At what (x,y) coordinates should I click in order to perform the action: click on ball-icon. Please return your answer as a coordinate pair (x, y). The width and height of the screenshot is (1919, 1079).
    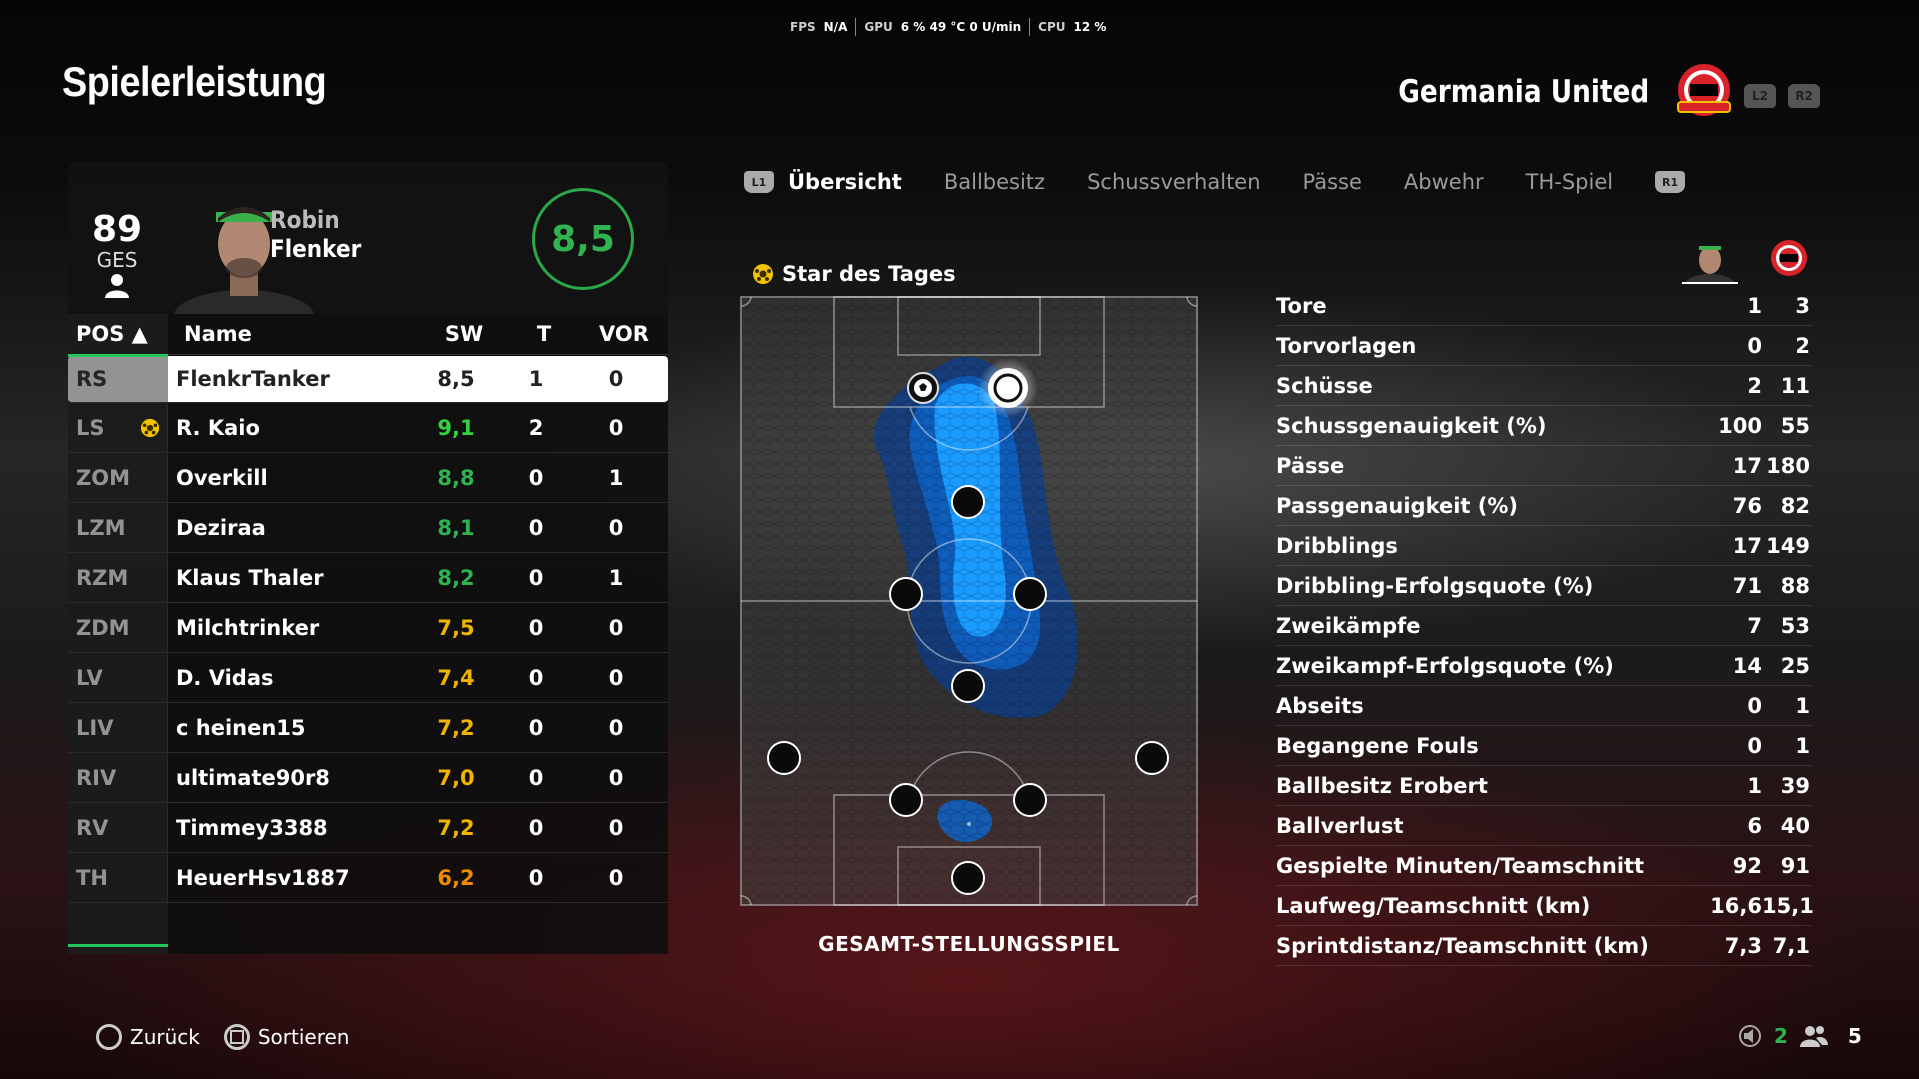
    Looking at the image, I should click on (923, 388).